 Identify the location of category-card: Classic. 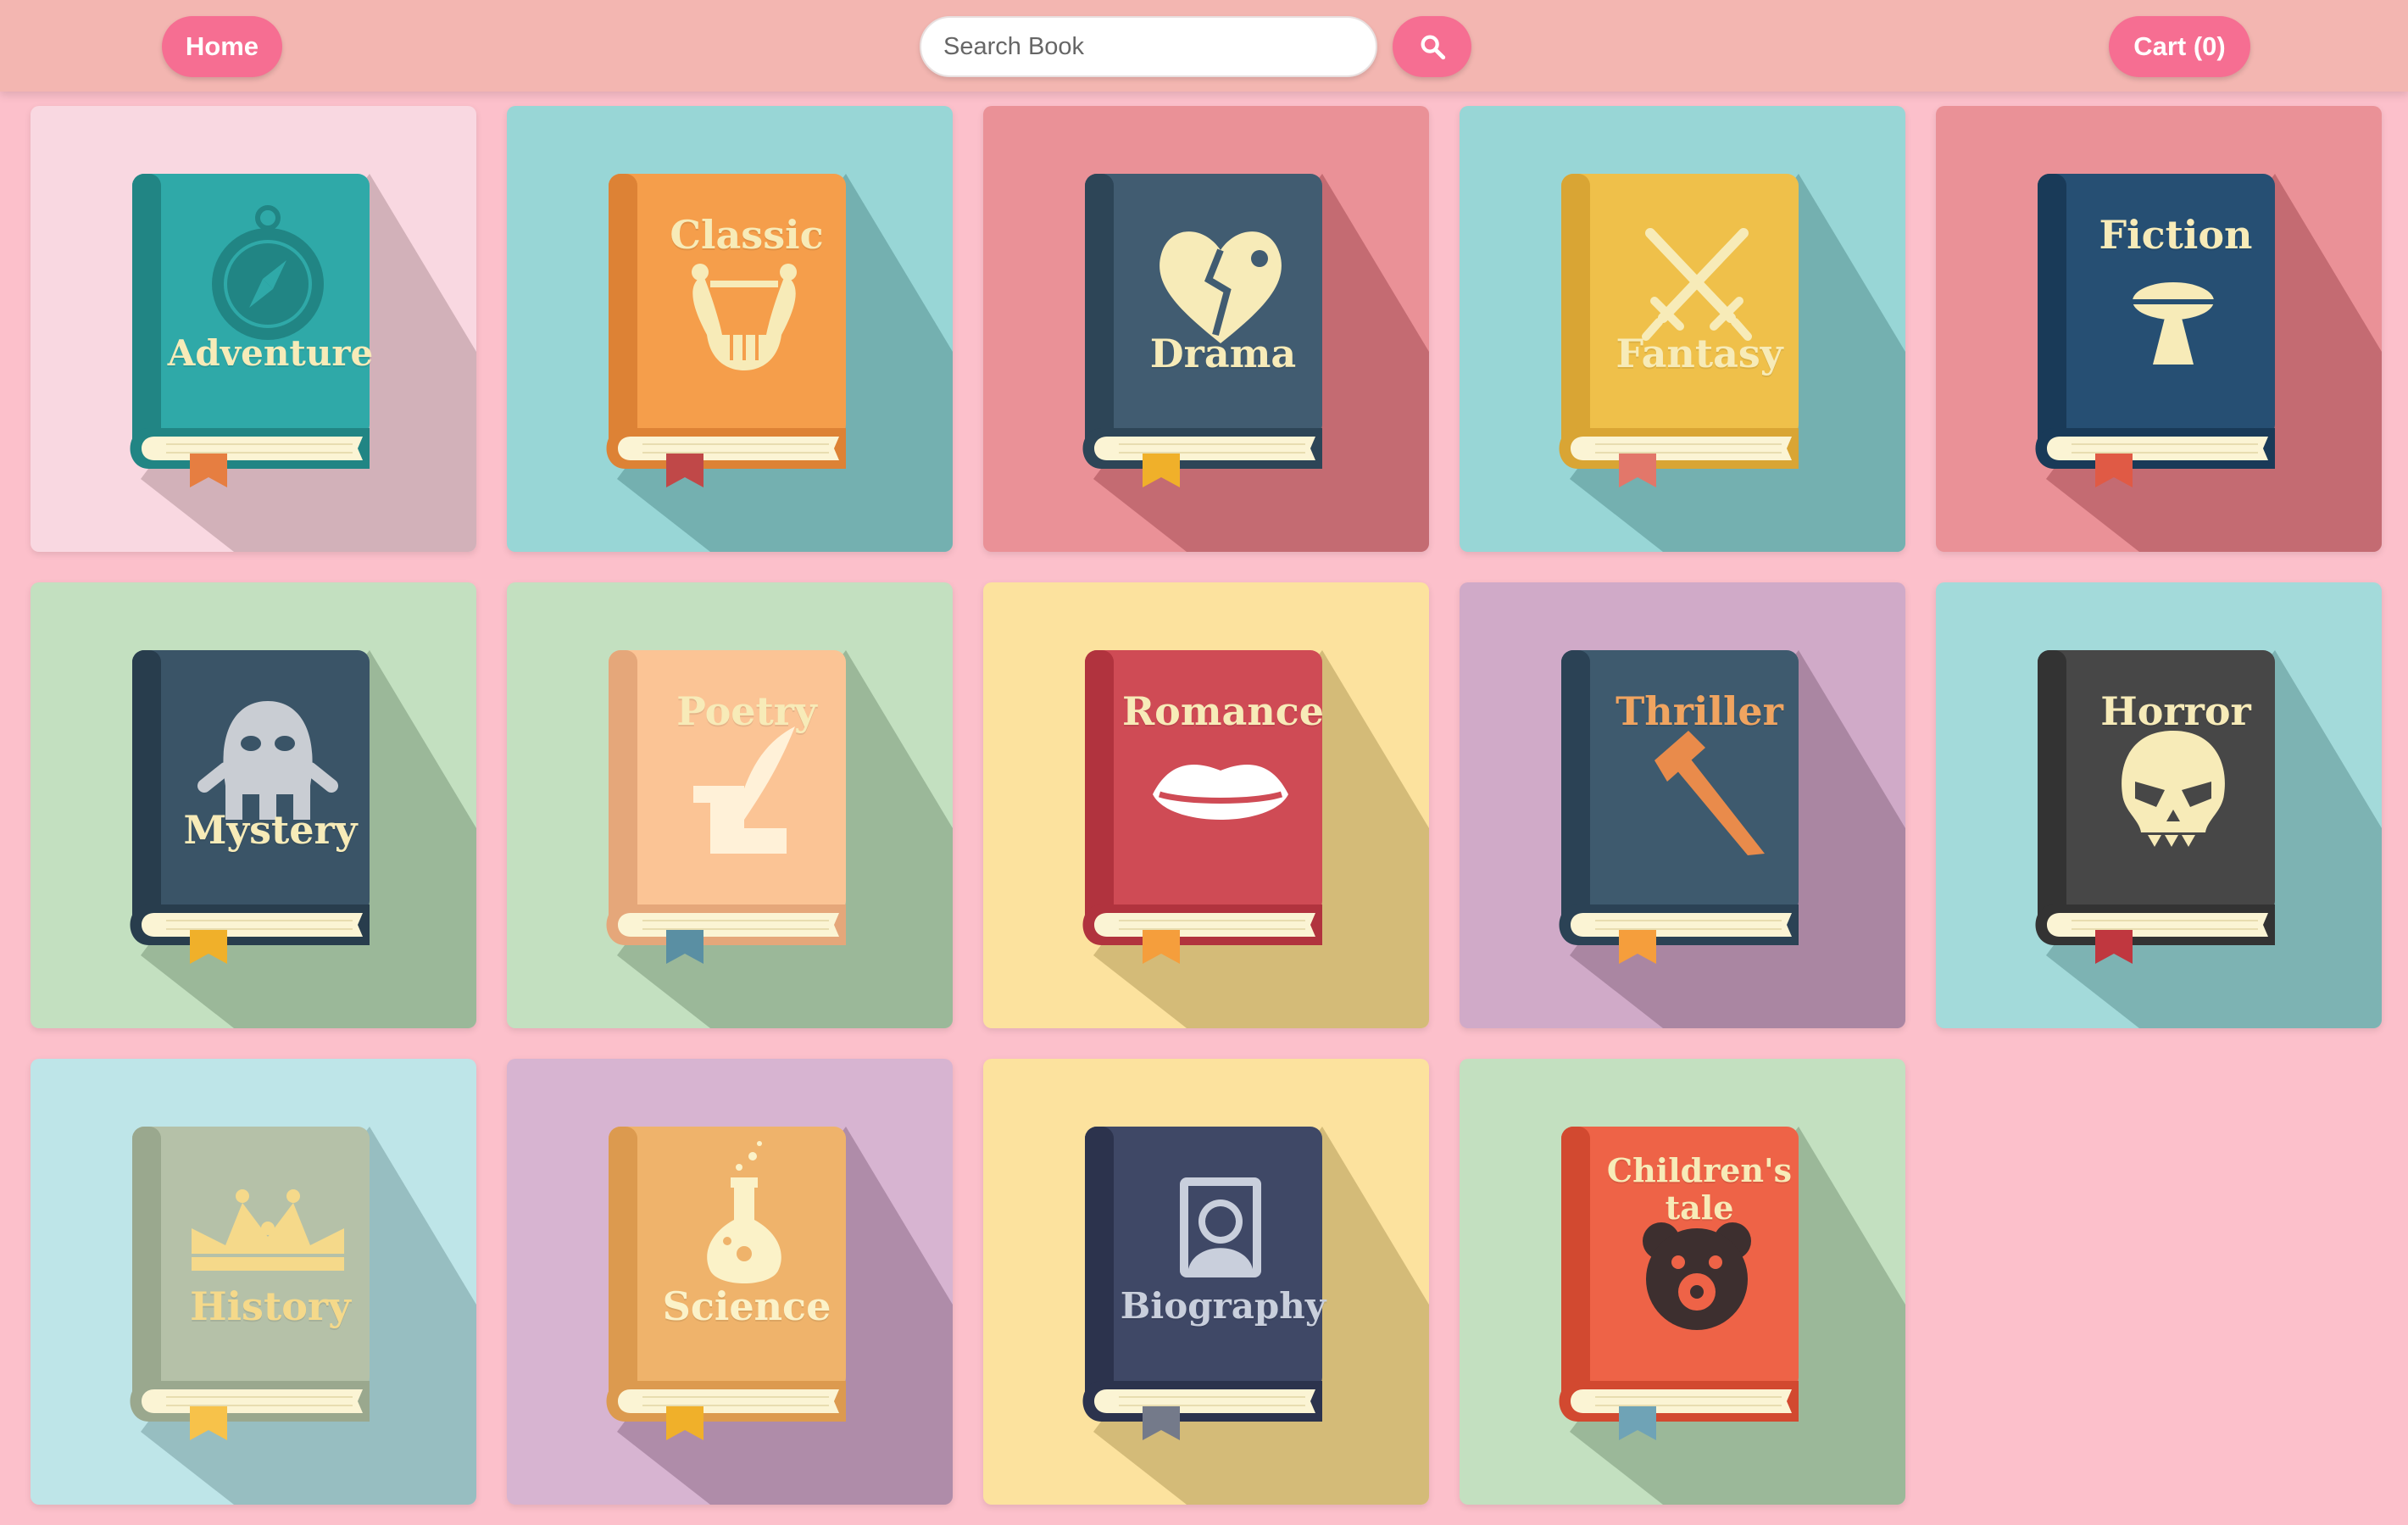
(730, 329).